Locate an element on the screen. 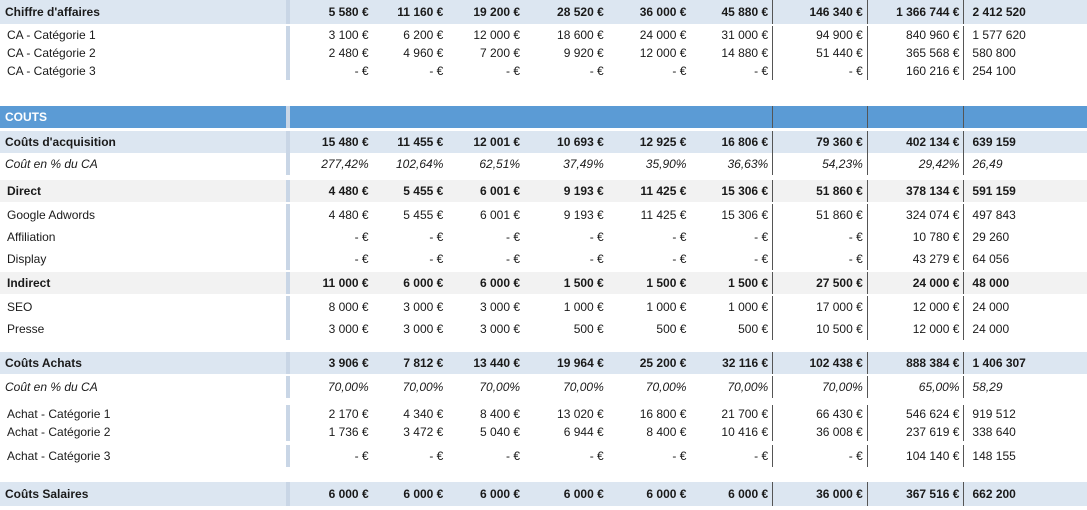 Image resolution: width=1087 pixels, height=510 pixels. value-cell: 29 260 is located at coordinates (1025, 237).